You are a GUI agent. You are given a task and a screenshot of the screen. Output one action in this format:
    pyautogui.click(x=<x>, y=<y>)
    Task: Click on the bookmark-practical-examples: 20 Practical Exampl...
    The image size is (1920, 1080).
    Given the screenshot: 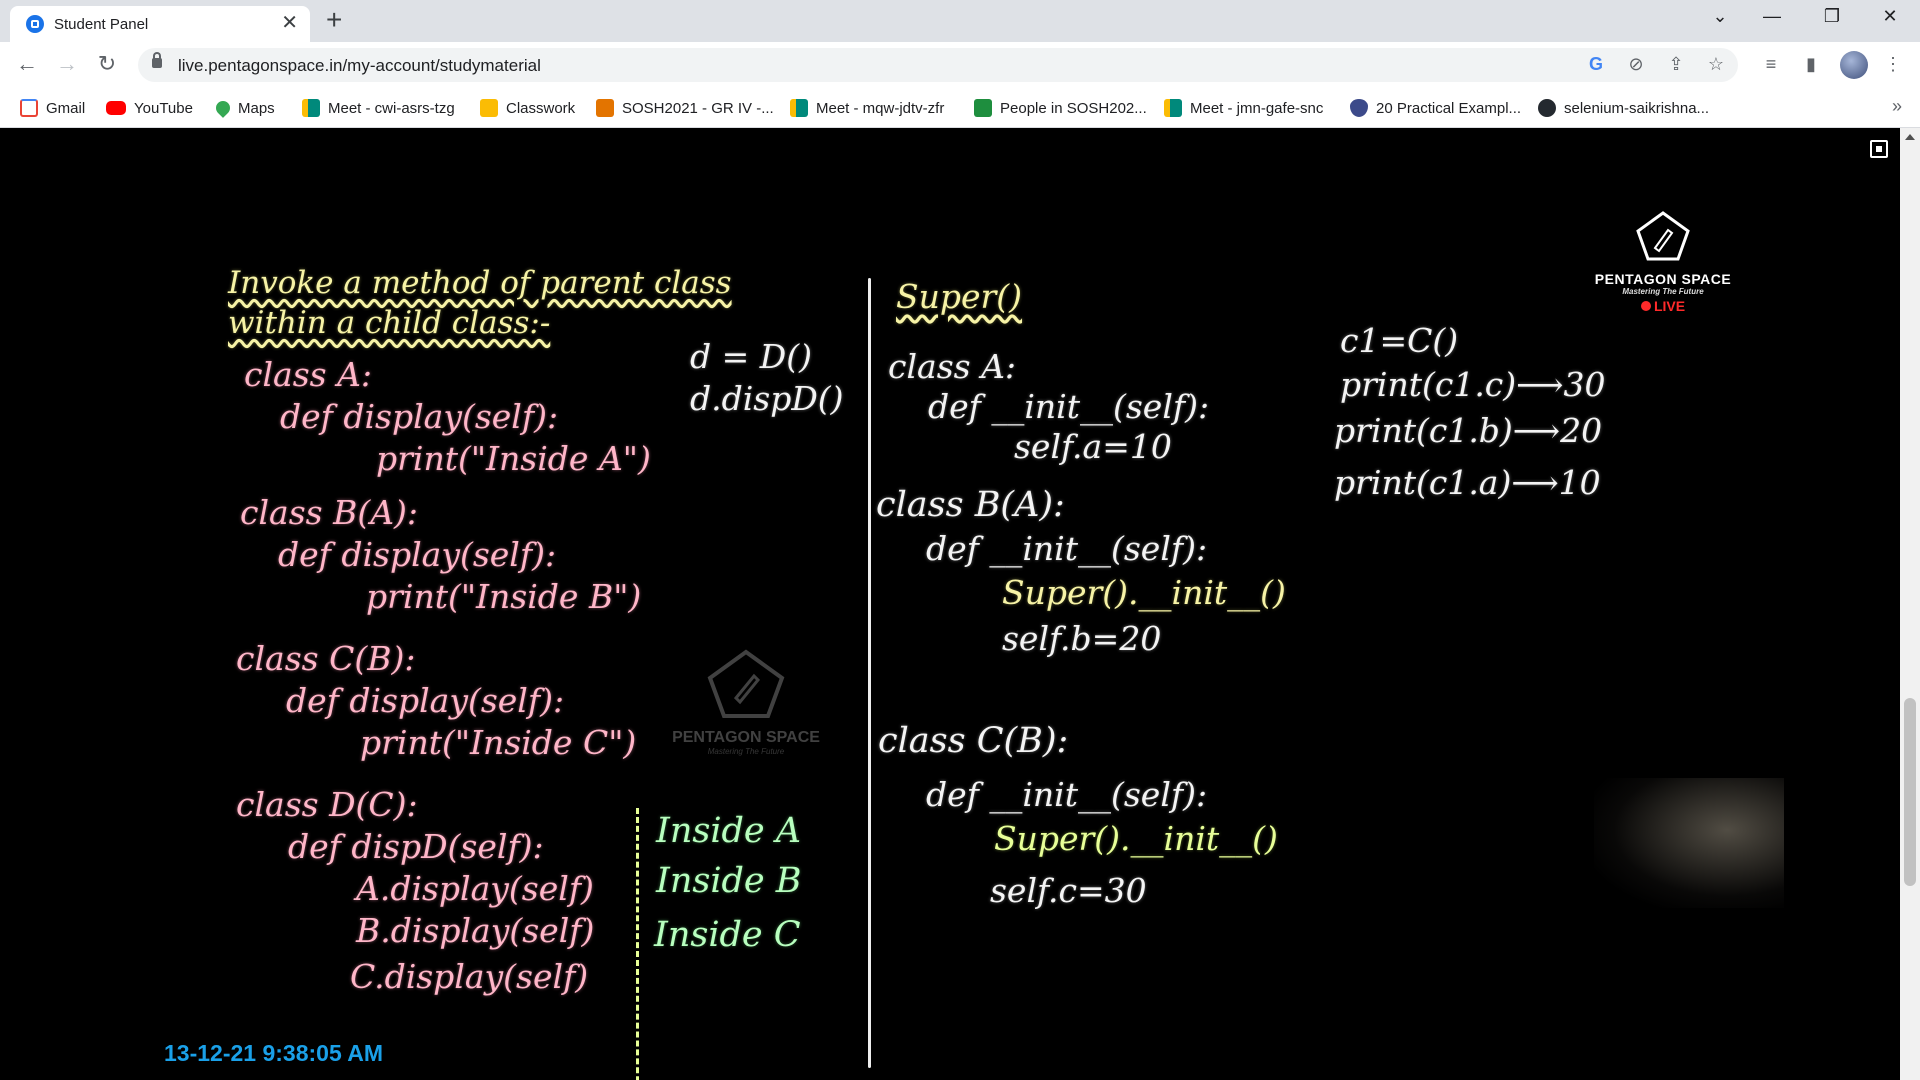 What is the action you would take?
    pyautogui.click(x=1435, y=108)
    